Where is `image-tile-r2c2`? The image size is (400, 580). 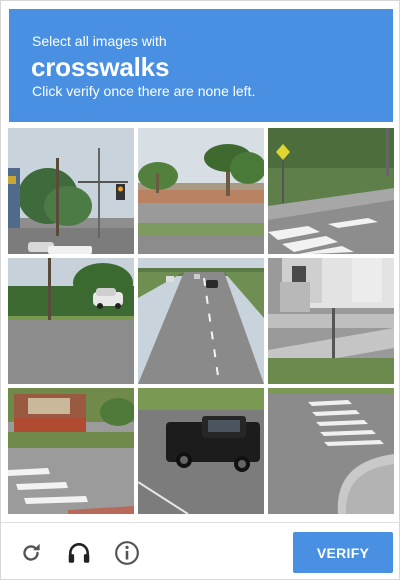 image-tile-r2c2 is located at coordinates (201, 321).